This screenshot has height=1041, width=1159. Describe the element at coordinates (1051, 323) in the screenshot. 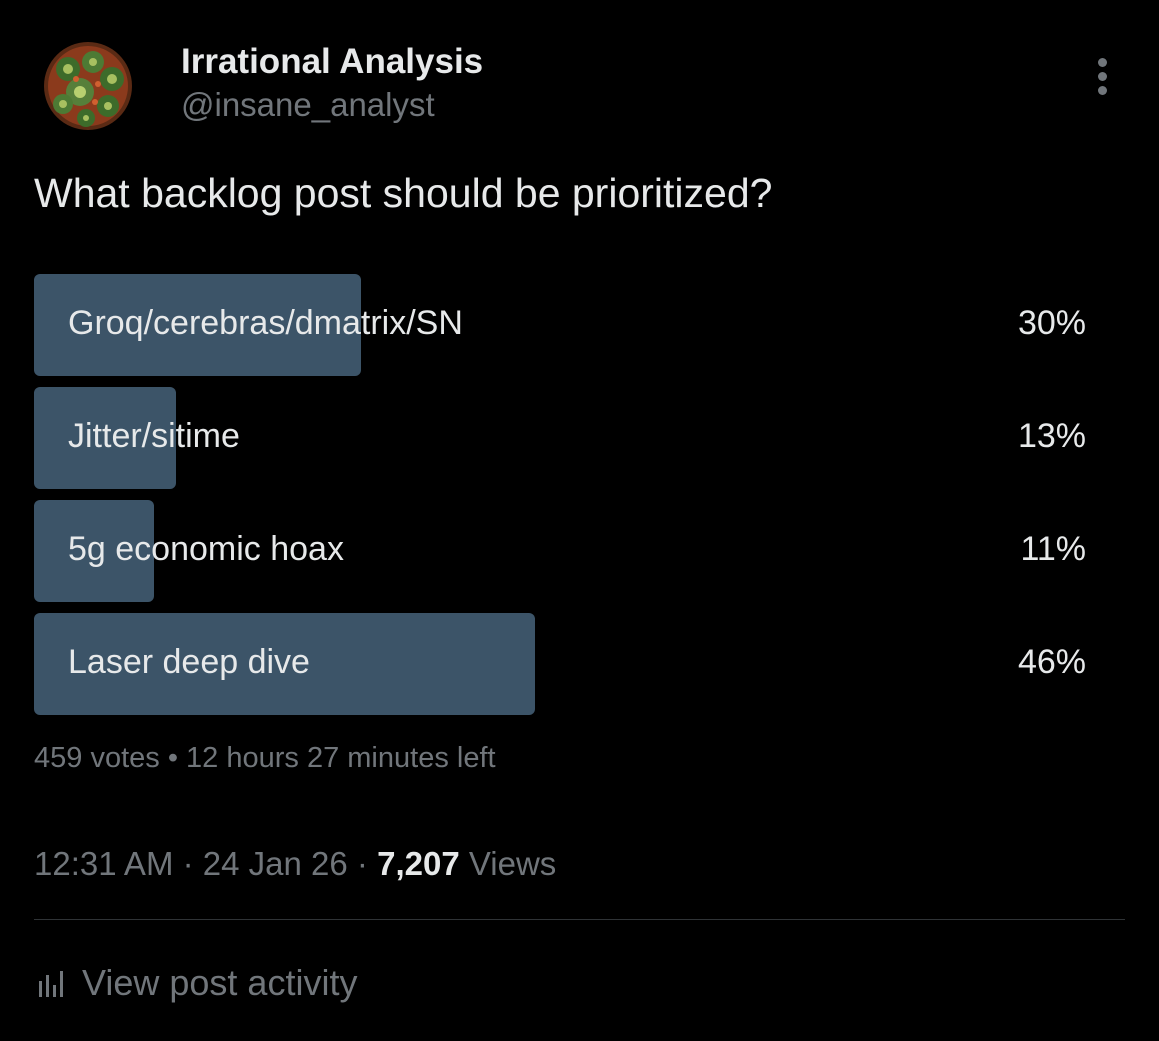

I see `poll-option-percent: 30%` at that location.